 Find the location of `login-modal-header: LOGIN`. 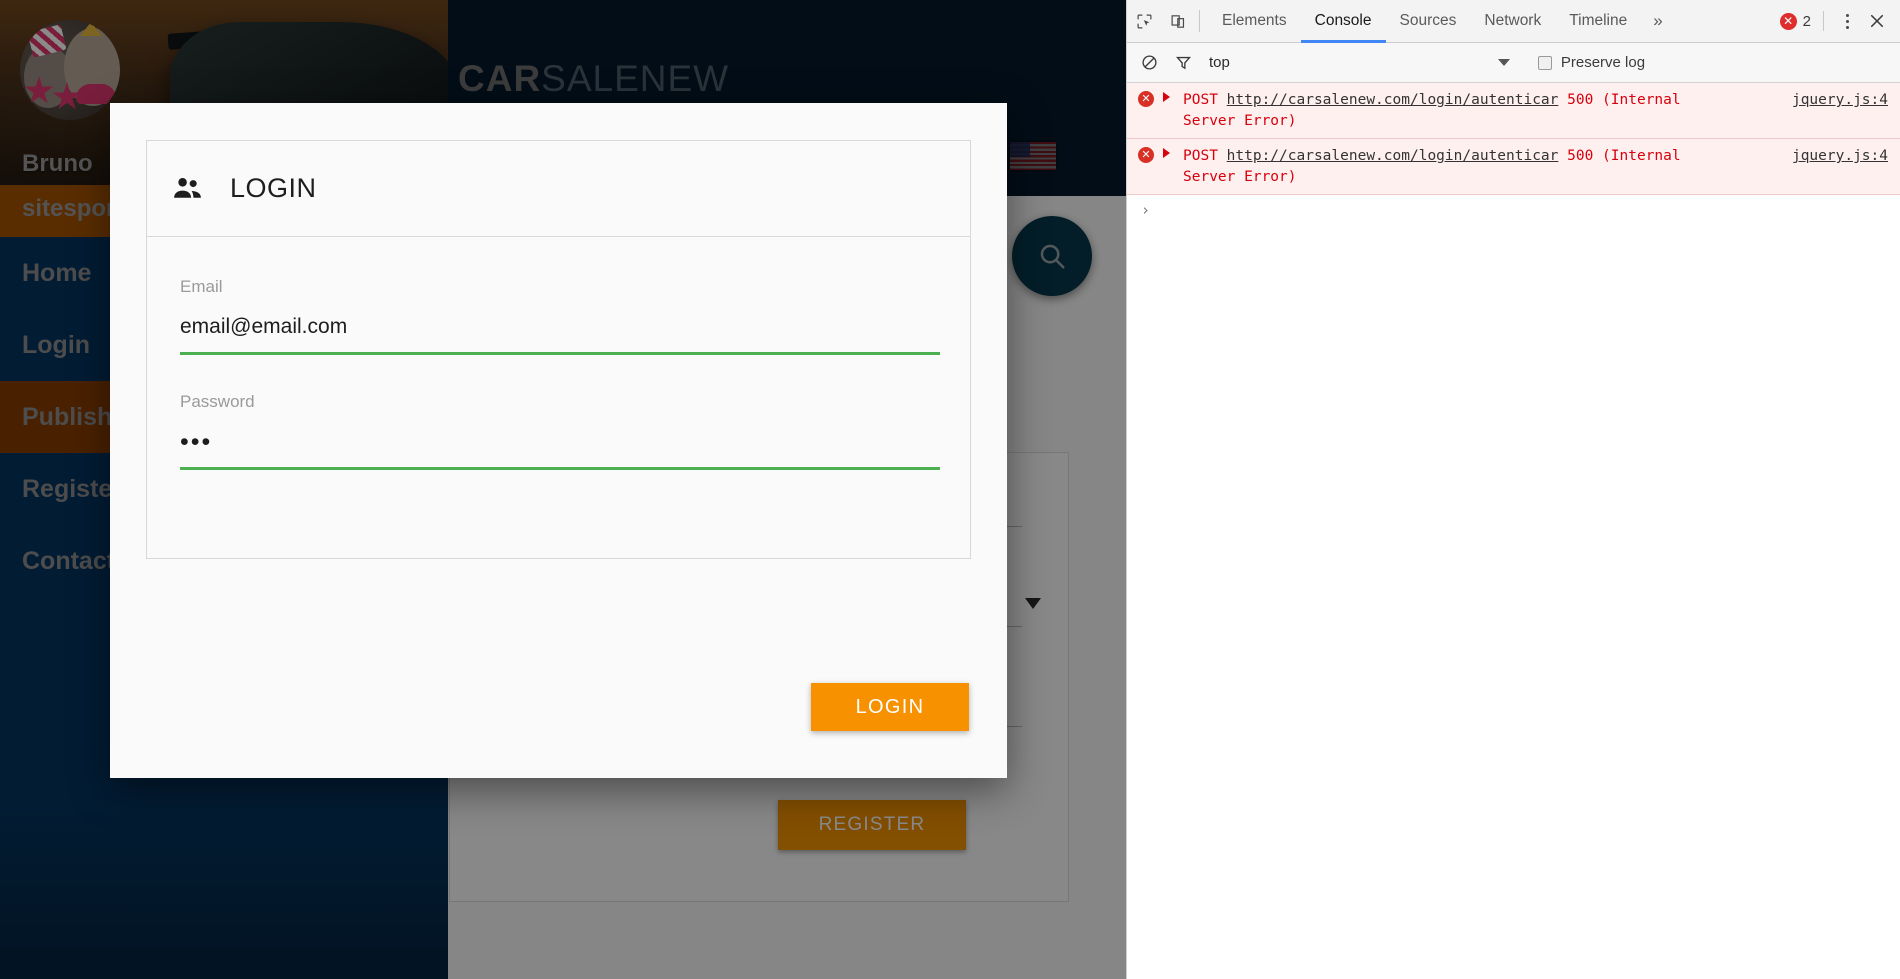

login-modal-header: LOGIN is located at coordinates (558, 188).